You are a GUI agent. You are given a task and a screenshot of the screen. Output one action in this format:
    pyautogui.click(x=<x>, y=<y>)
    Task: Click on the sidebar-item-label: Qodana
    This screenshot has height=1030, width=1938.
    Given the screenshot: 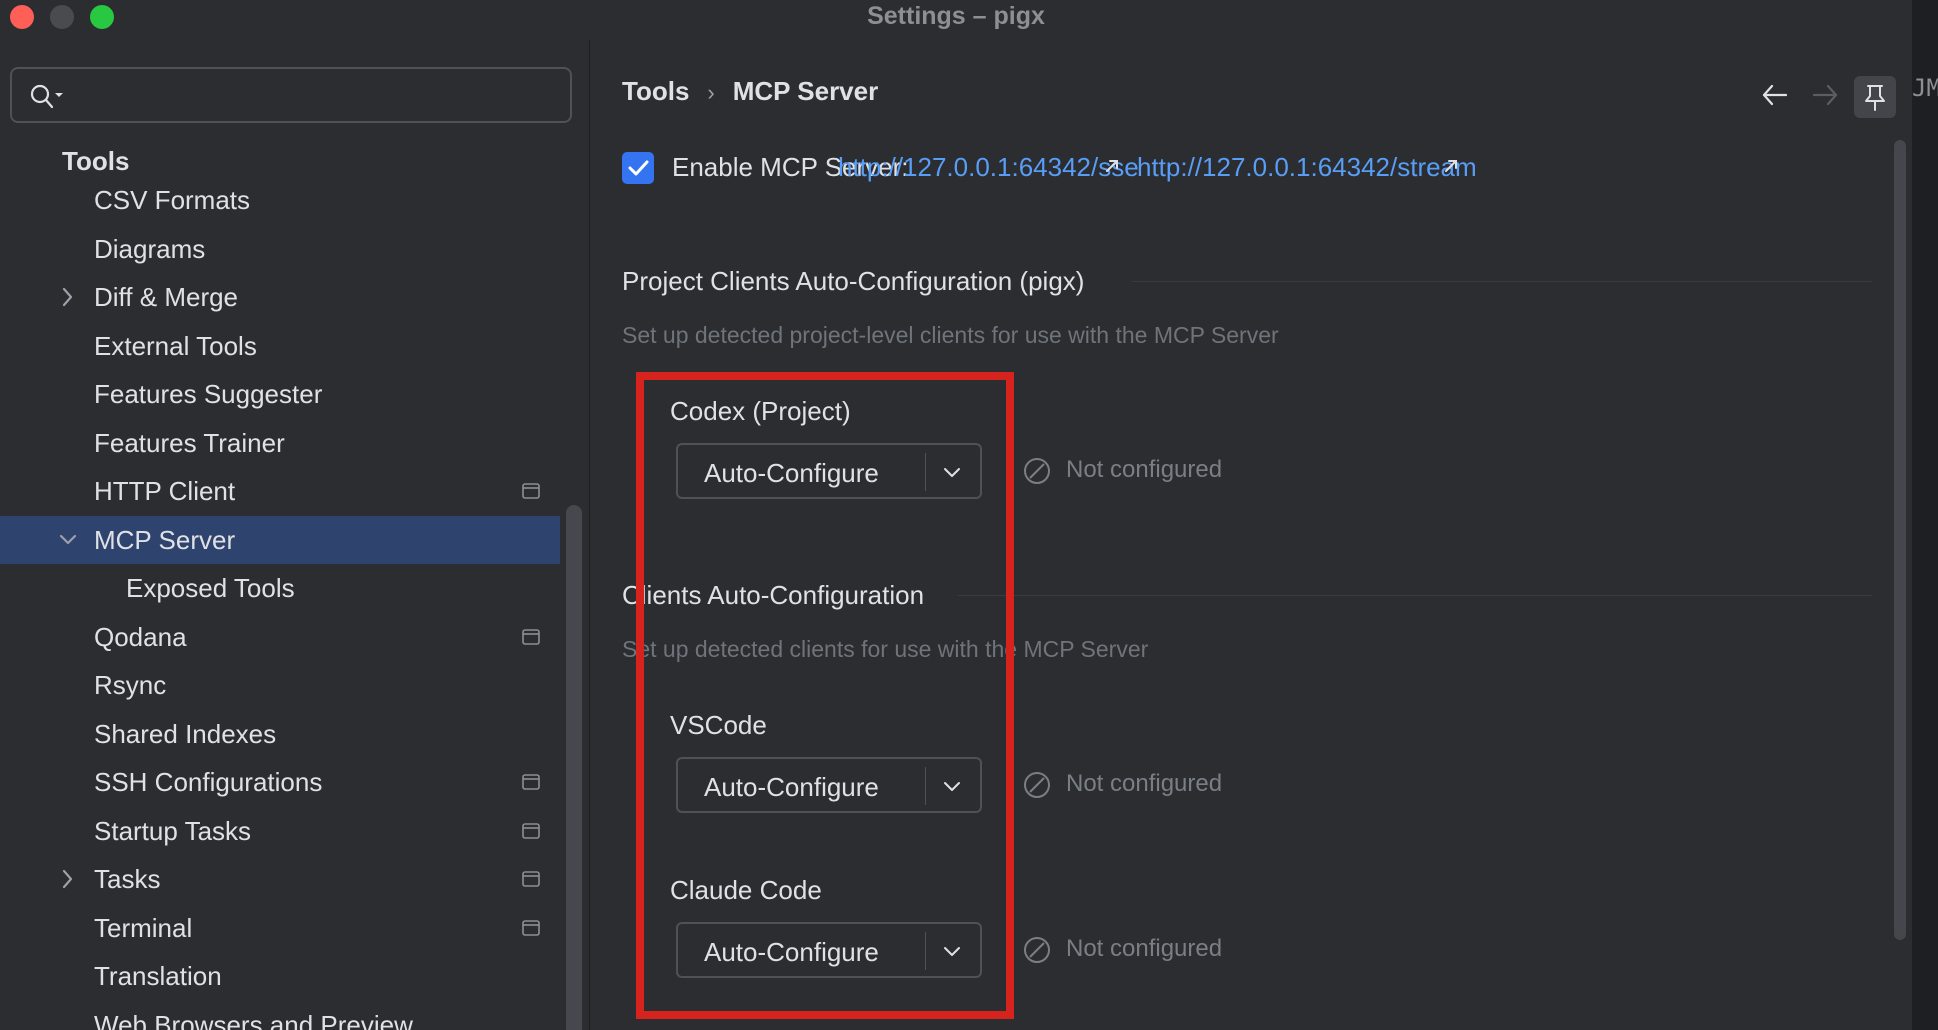 What is the action you would take?
    pyautogui.click(x=140, y=637)
    